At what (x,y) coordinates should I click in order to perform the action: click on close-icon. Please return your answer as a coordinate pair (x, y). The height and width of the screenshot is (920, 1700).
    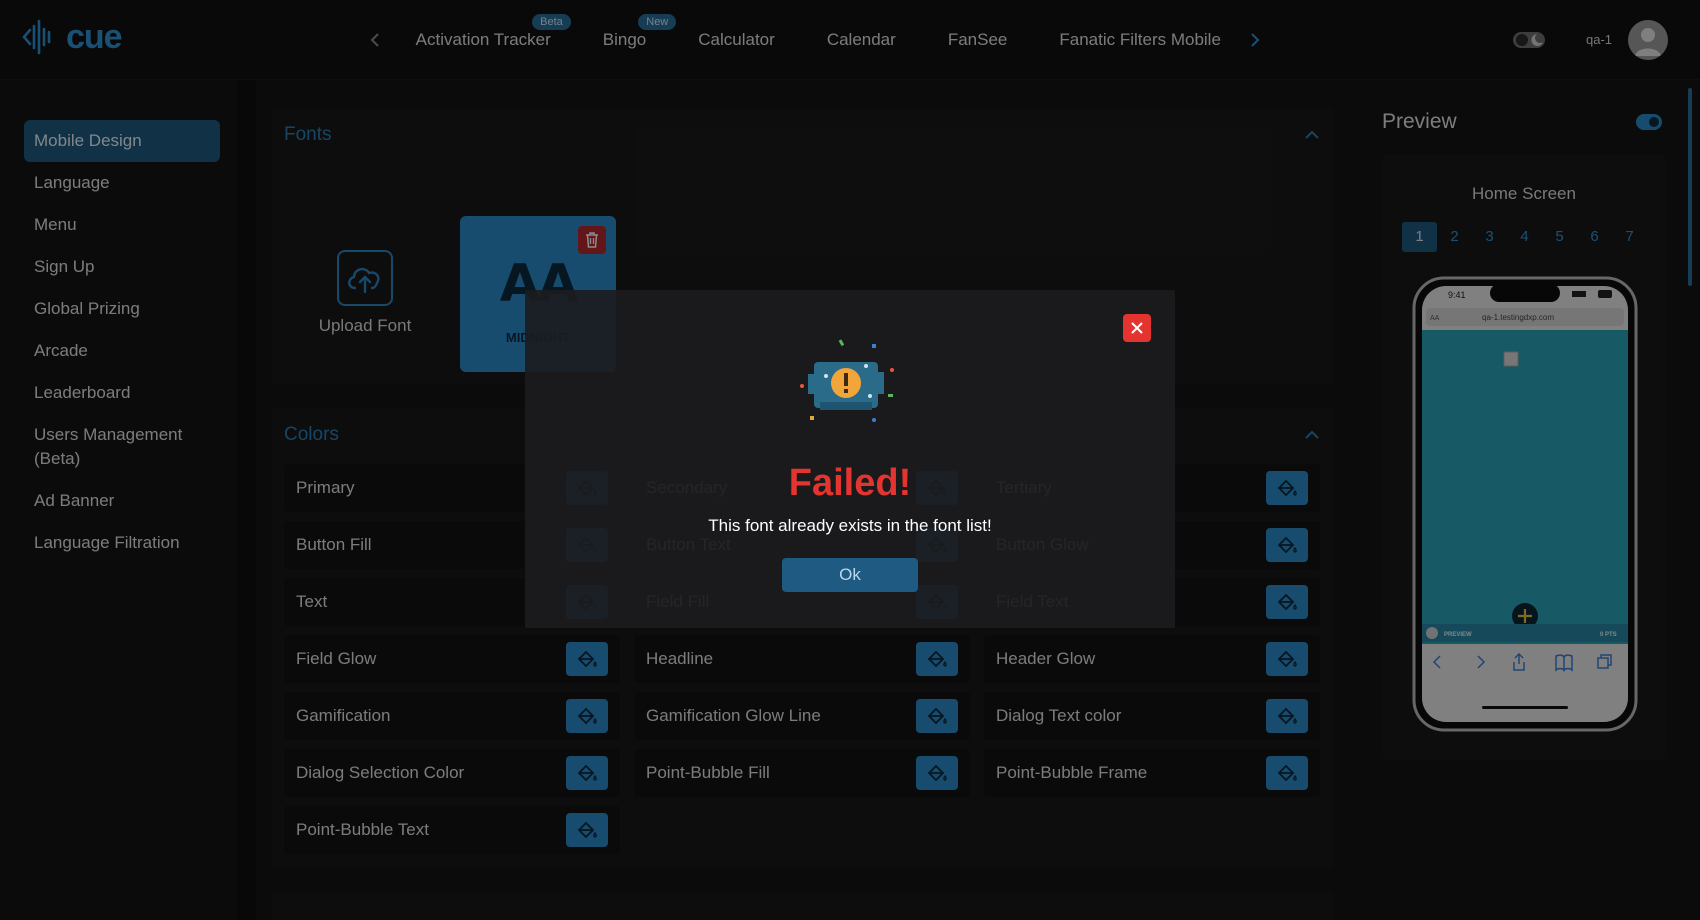
    Looking at the image, I should click on (1137, 328).